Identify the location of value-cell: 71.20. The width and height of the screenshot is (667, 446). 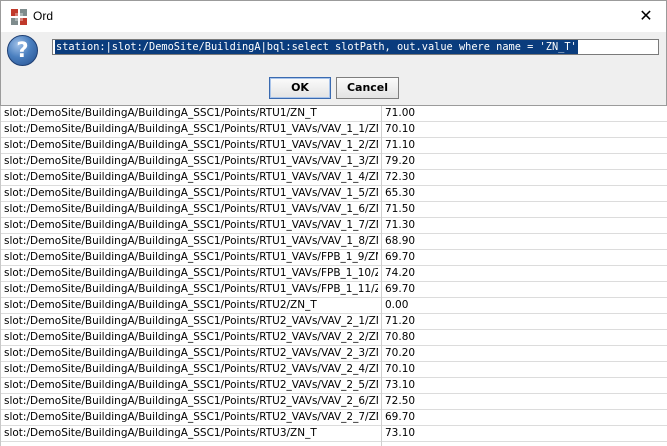
(400, 321).